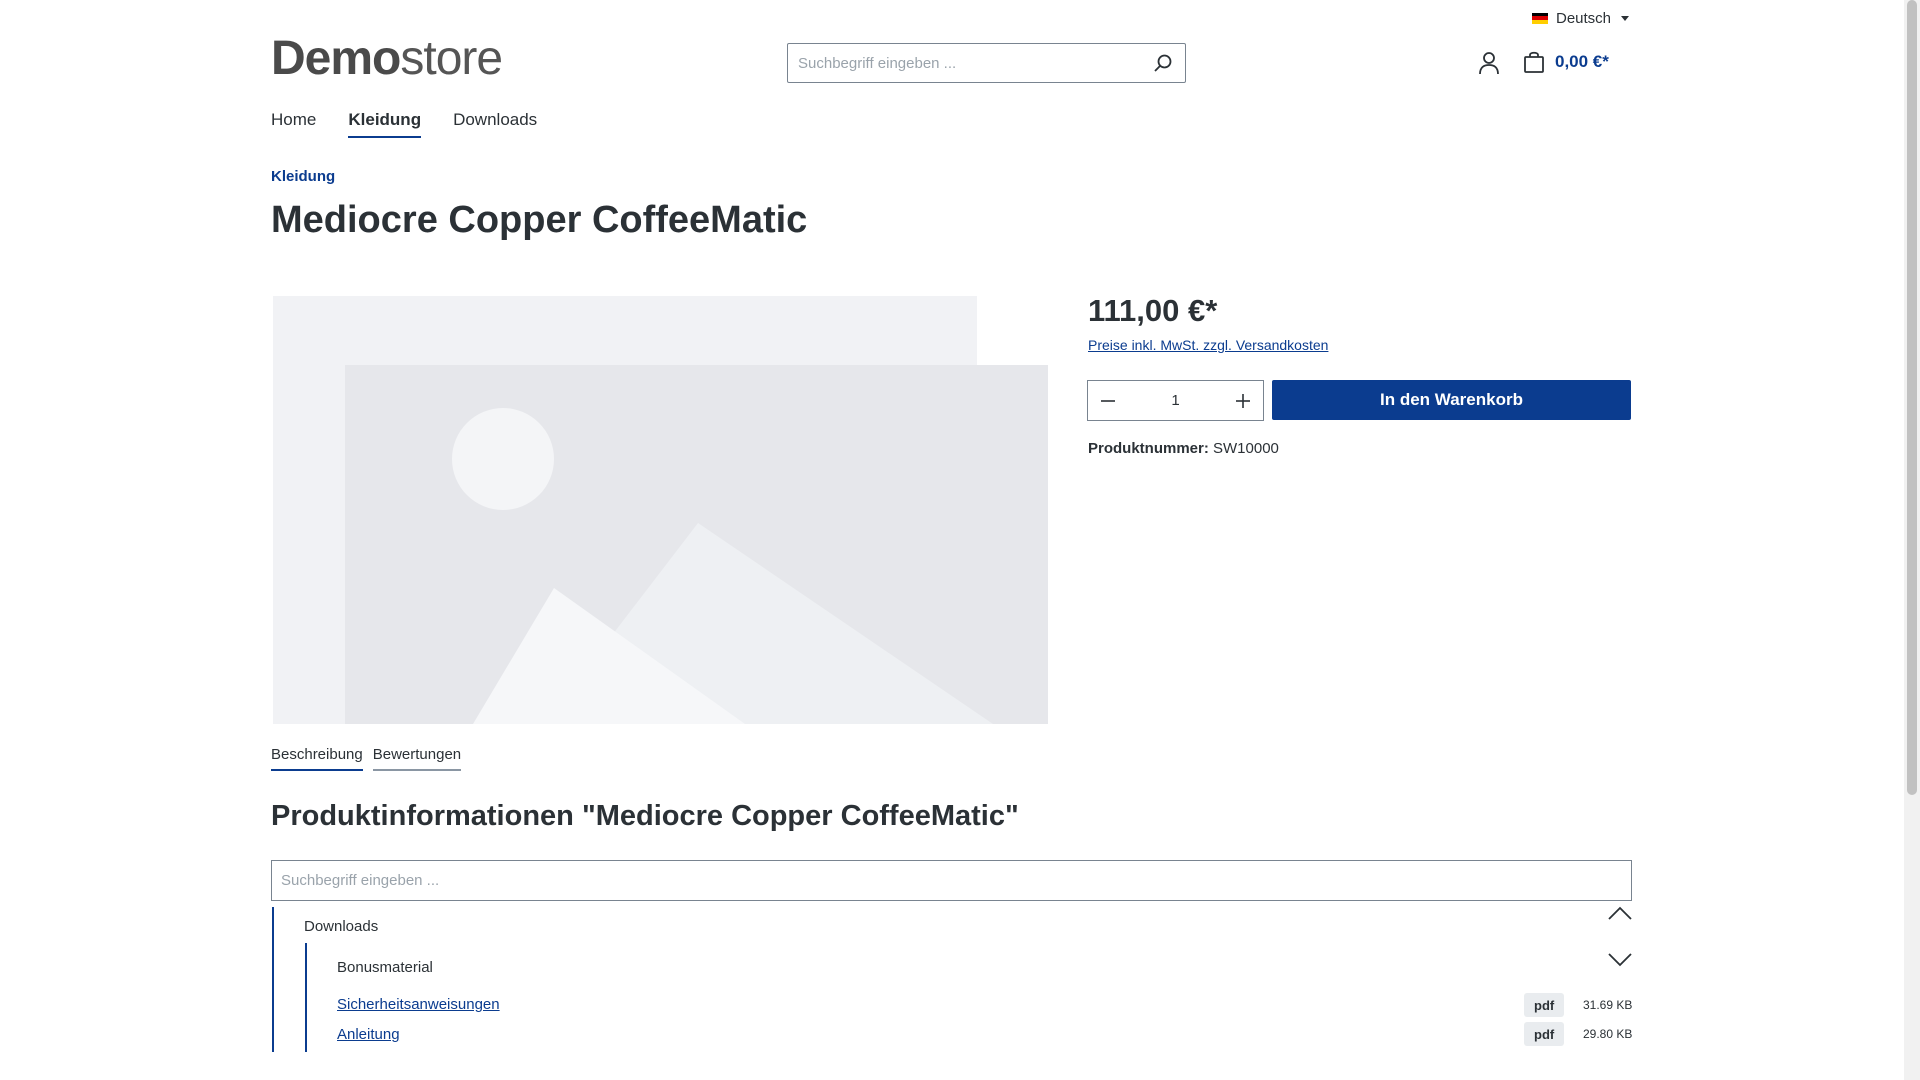 Image resolution: width=1920 pixels, height=1080 pixels. What do you see at coordinates (1246, 448) in the screenshot?
I see `product-number-value: SW10000` at bounding box center [1246, 448].